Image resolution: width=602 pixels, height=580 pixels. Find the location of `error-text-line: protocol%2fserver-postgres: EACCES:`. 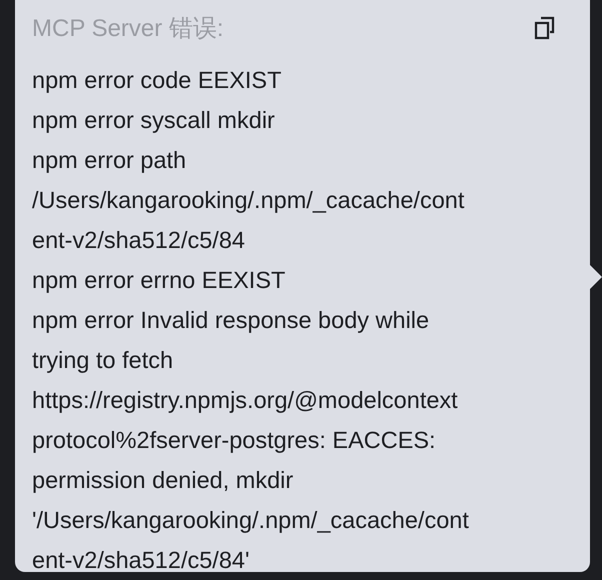

error-text-line: protocol%2fserver-postgres: EACCES: is located at coordinates (234, 440).